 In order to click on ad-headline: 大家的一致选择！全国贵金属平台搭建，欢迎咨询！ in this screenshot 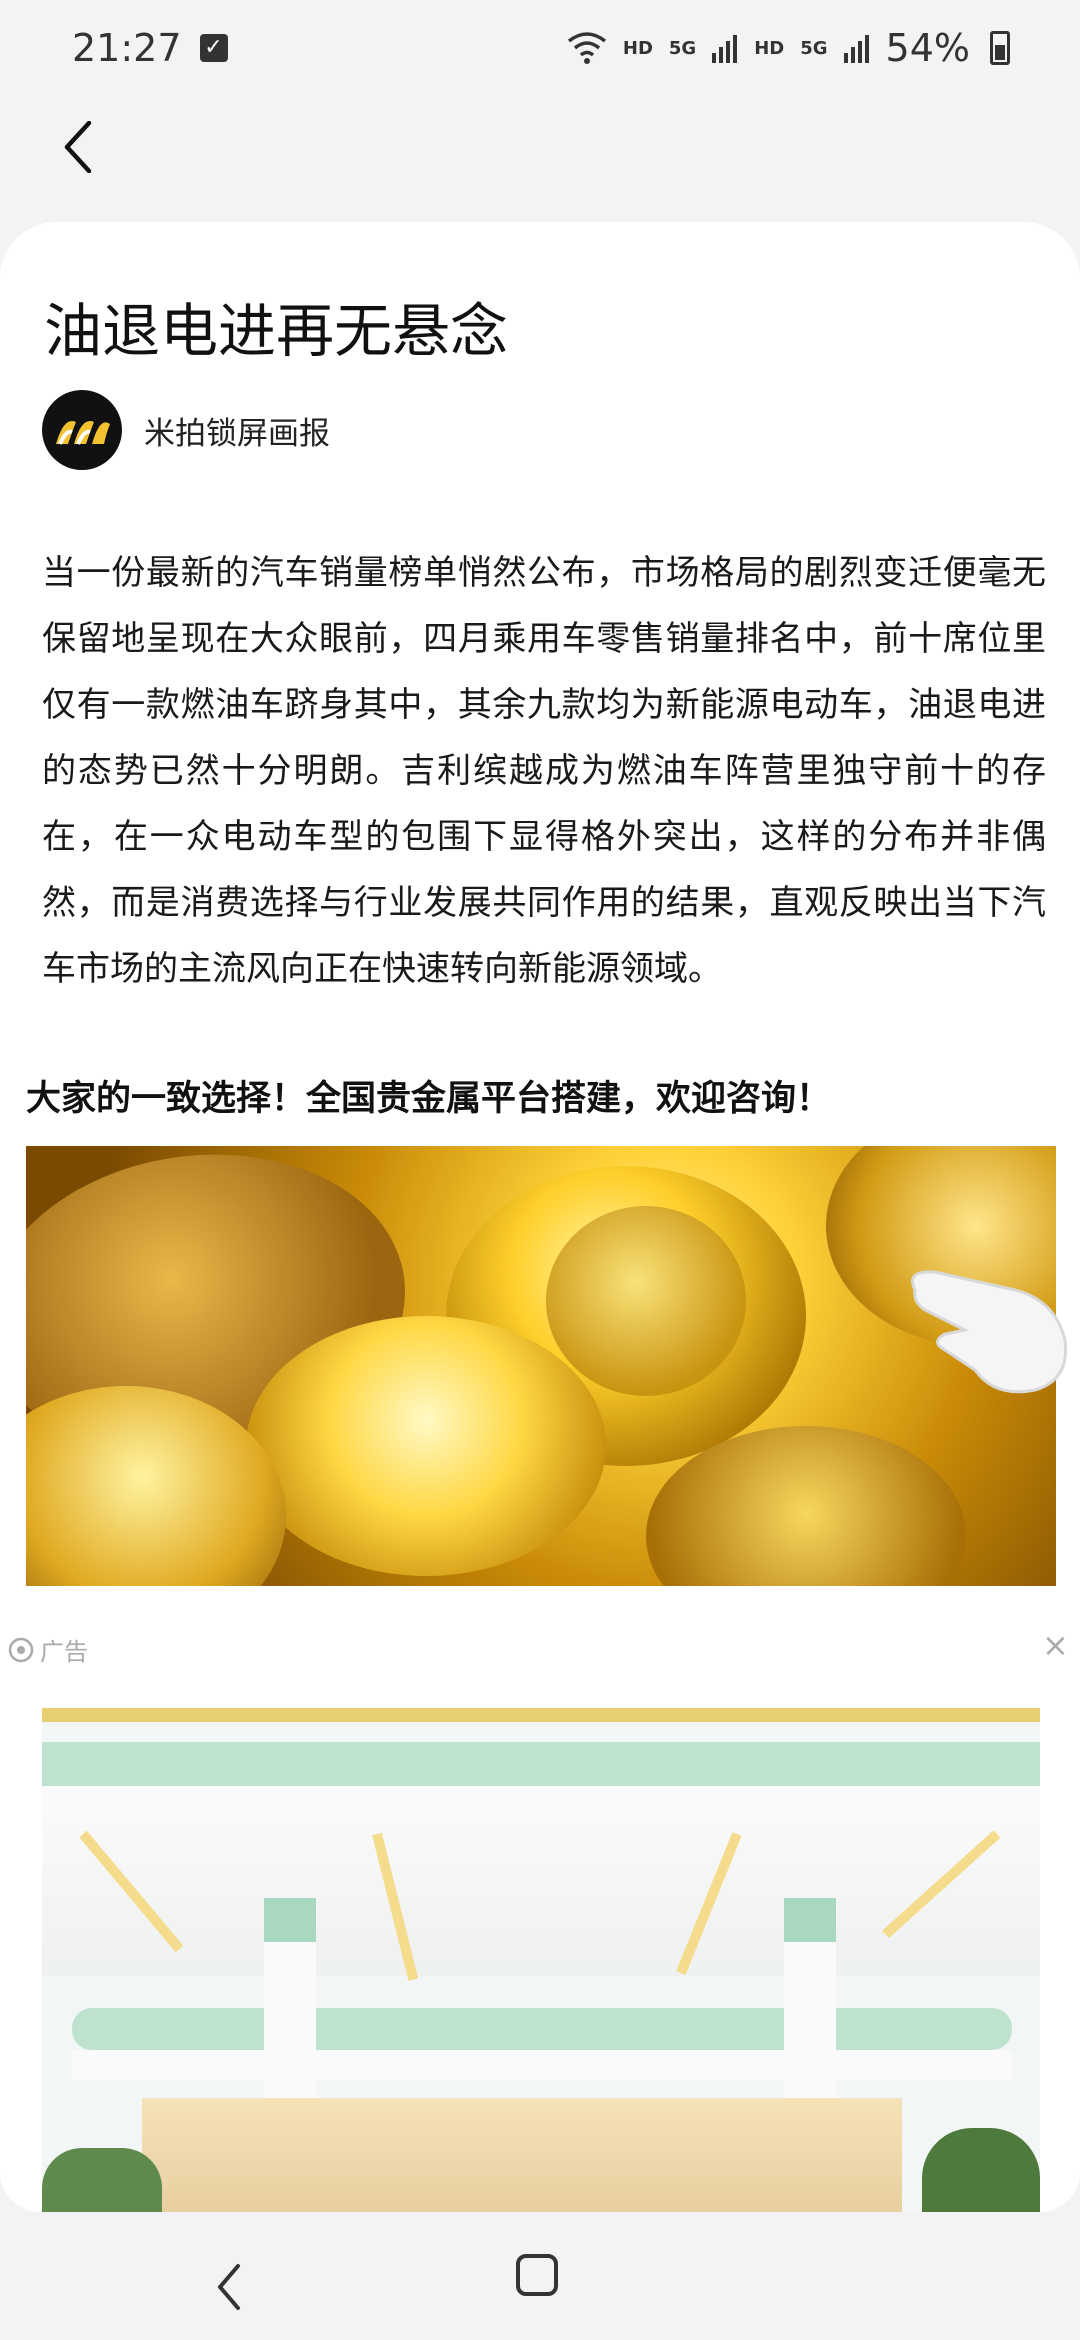, I will do `click(428, 1095)`.